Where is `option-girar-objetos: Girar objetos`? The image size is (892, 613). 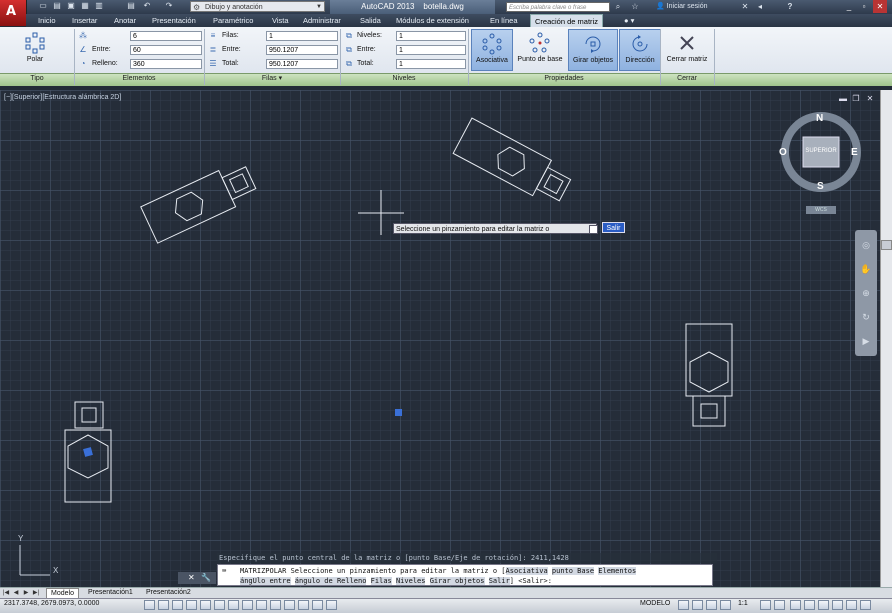
option-girar-objetos: Girar objetos is located at coordinates (457, 581).